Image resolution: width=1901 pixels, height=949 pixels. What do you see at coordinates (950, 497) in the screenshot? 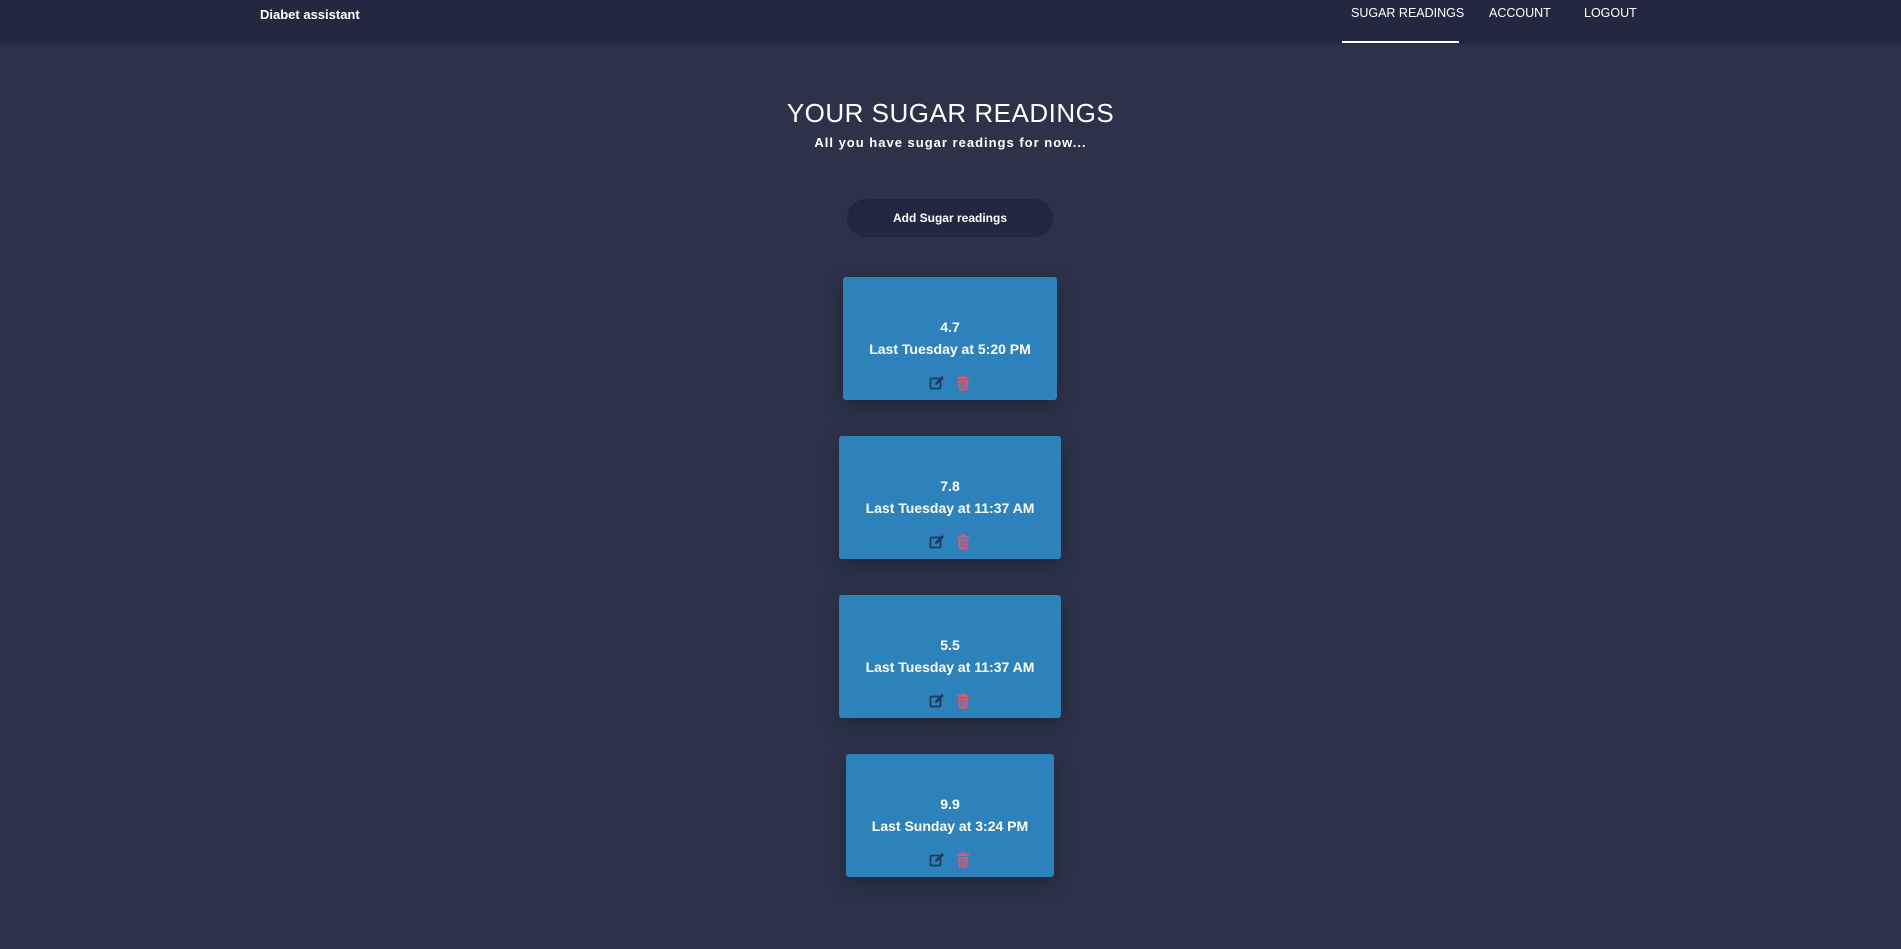
I see `reading-card: 7.8 Last Tuesday at 11:37 AM` at bounding box center [950, 497].